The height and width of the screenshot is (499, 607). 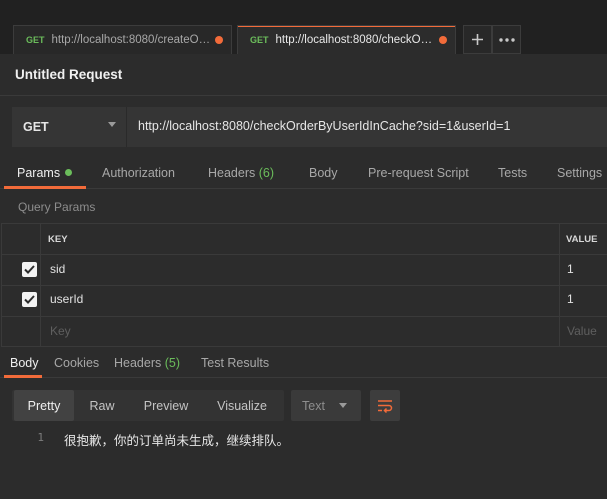 I want to click on tab-test-results: Test Results, so click(x=235, y=363).